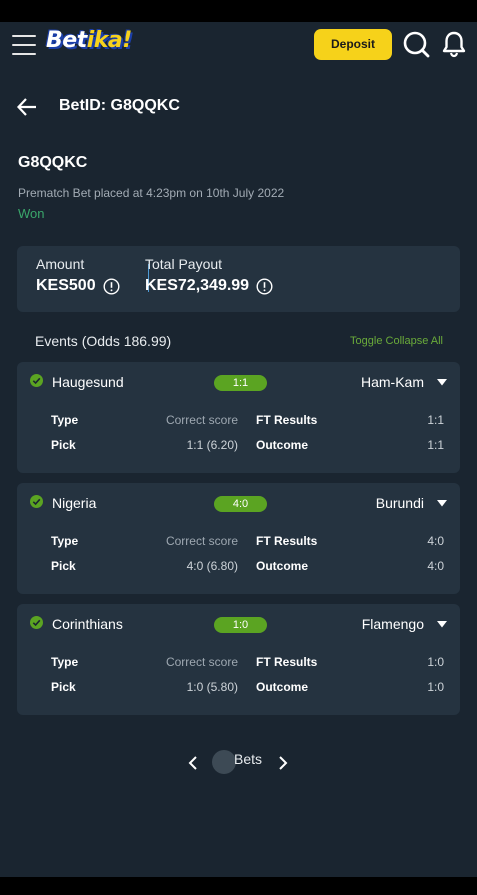 Image resolution: width=477 pixels, height=895 pixels. What do you see at coordinates (119, 105) in the screenshot?
I see `page-title: BetID: G8QQKC` at bounding box center [119, 105].